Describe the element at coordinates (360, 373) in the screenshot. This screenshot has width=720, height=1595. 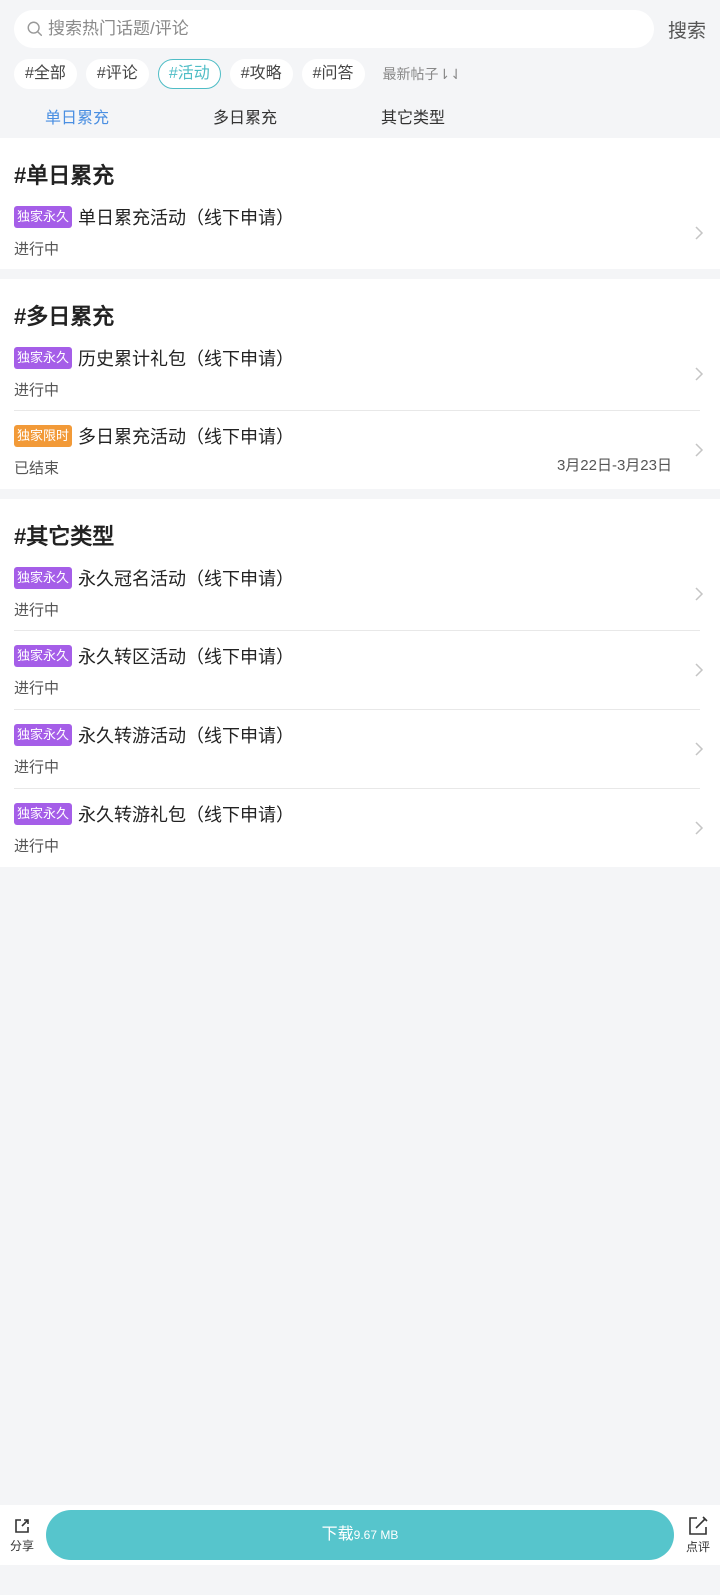
I see `list-item: 独家永久 历史累计礼包（线下申请） 进行中` at that location.